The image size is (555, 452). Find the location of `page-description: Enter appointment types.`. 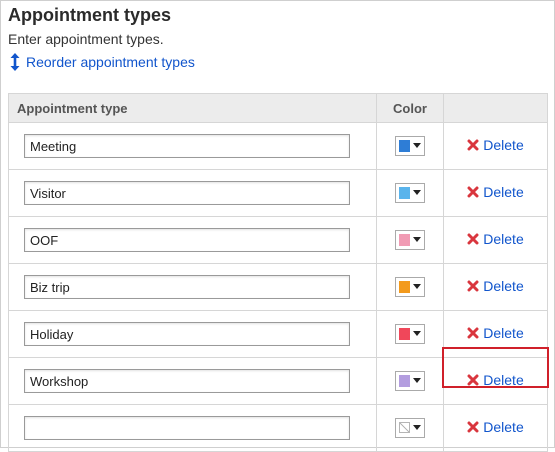

page-description: Enter appointment types. is located at coordinates (86, 39).